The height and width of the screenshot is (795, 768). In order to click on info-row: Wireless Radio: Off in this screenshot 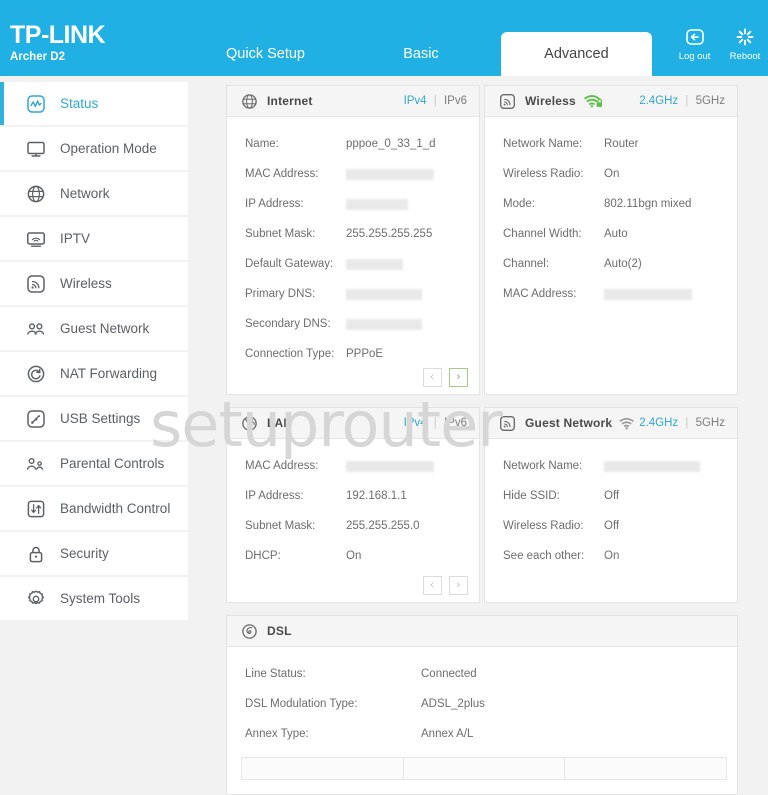, I will do `click(611, 526)`.